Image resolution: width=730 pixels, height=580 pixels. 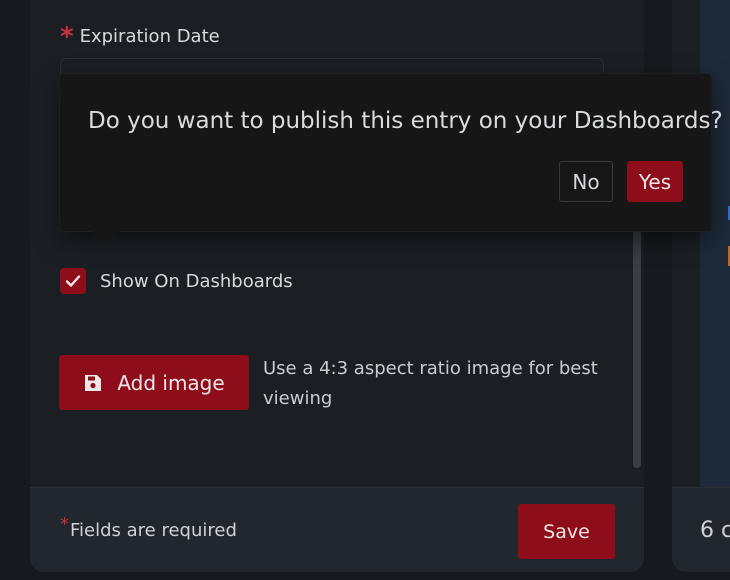 I want to click on required-fields-note: *Fields are required, so click(x=148, y=527).